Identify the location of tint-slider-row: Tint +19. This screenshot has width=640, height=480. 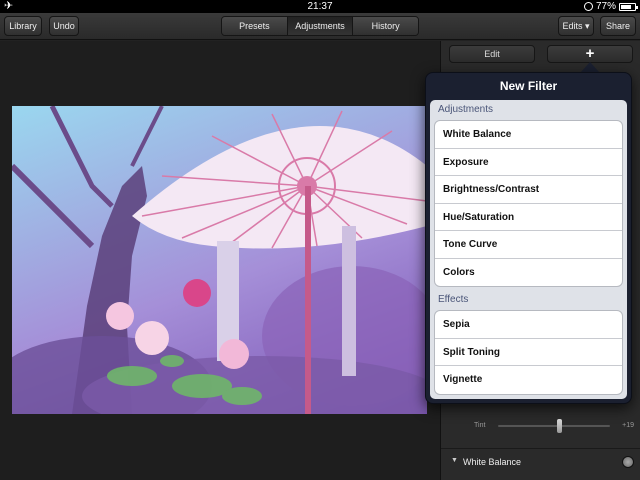
(554, 426).